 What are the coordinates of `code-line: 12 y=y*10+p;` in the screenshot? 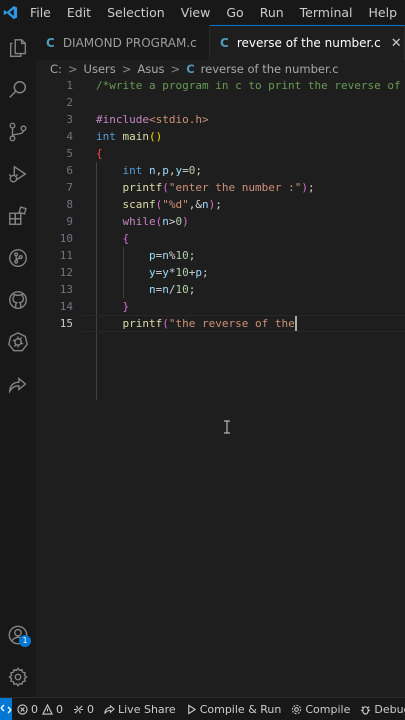 It's located at (220, 272).